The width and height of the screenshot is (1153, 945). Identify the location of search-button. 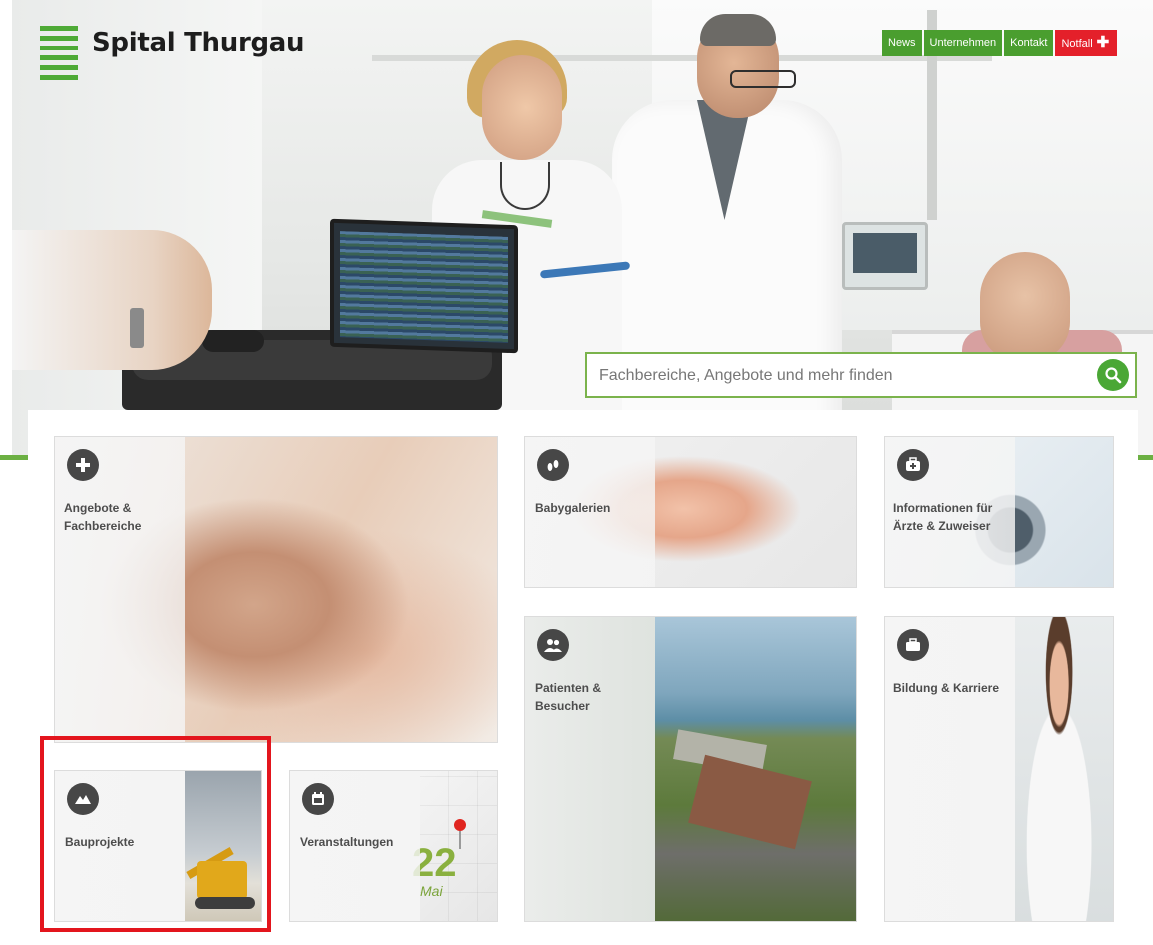
(1113, 375).